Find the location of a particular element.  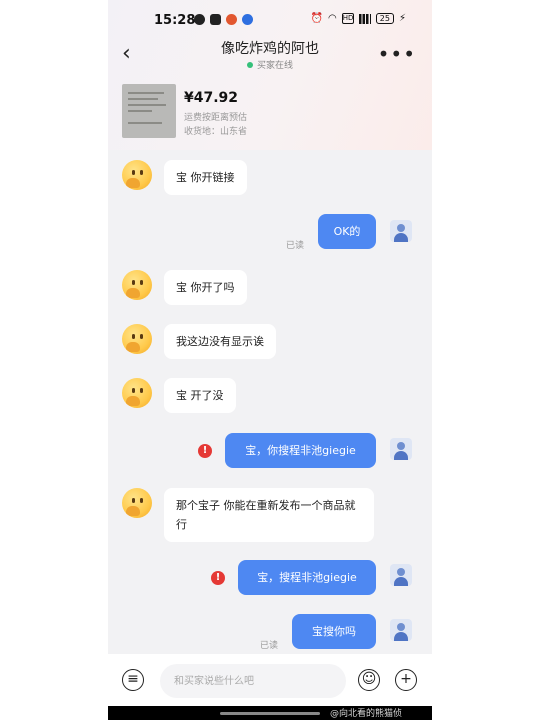

status-bar: 15:28 ⏰ ◠ HD 25 ⚡ is located at coordinates (270, 18).